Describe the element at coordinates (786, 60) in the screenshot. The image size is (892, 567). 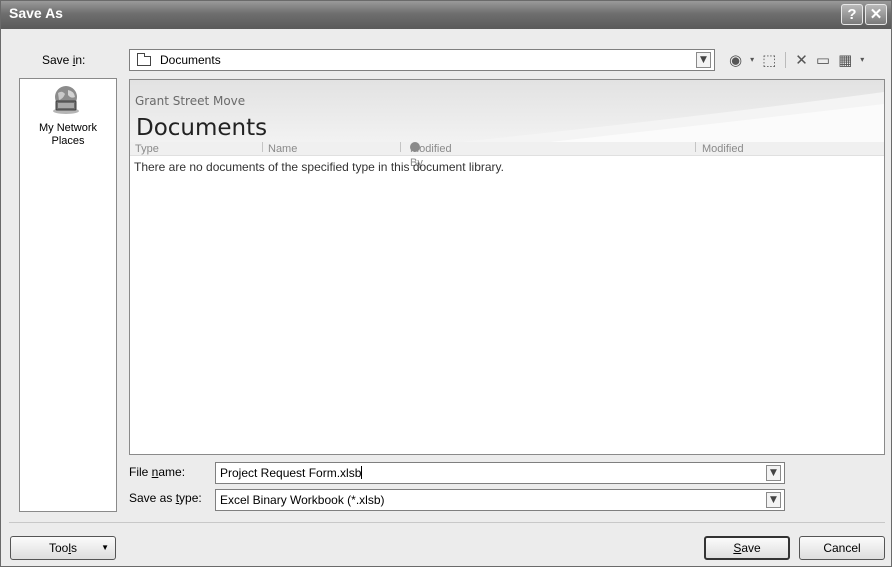
I see `toolbar-separator` at that location.